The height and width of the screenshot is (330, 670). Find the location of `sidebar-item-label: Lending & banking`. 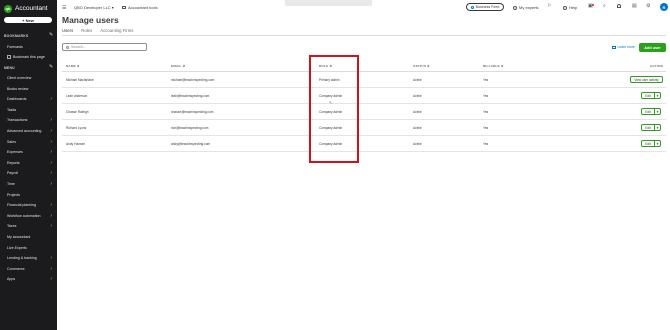

sidebar-item-label: Lending & banking is located at coordinates (22, 258).